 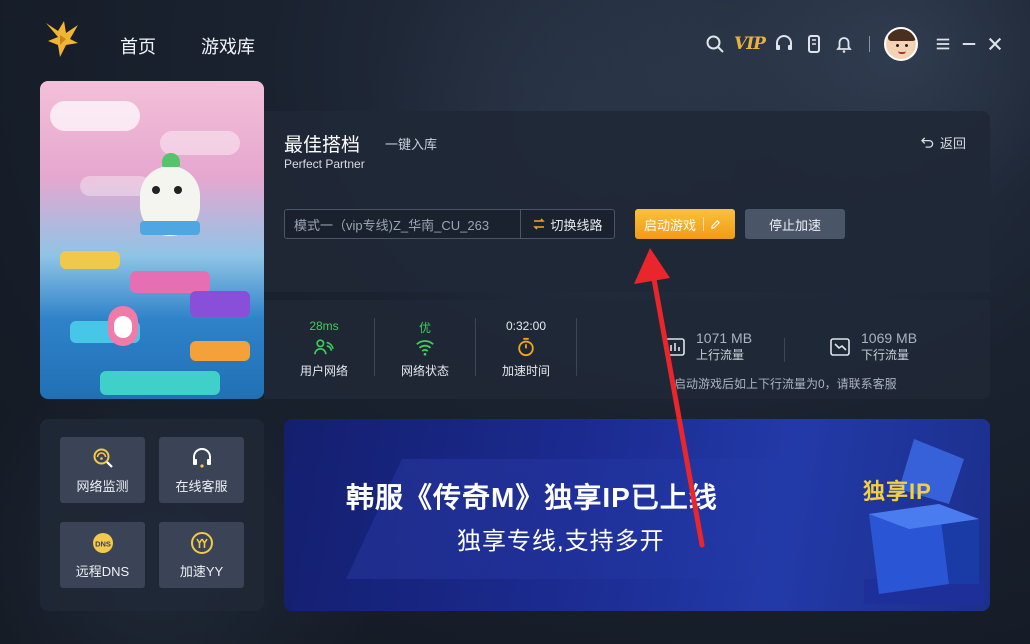 I want to click on minimize-icon, so click(x=969, y=44).